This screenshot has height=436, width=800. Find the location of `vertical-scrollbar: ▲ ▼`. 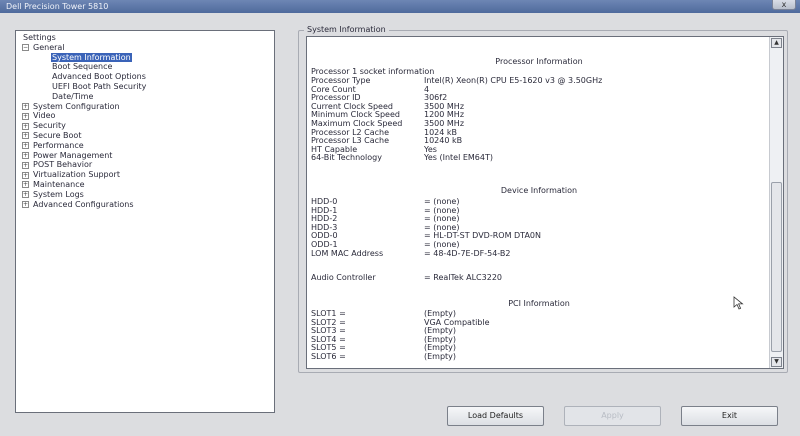

vertical-scrollbar: ▲ ▼ is located at coordinates (776, 202).